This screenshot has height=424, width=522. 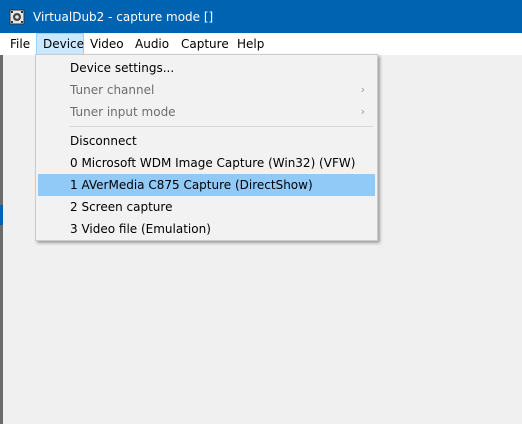 What do you see at coordinates (250, 44) in the screenshot?
I see `menu-help: Help` at bounding box center [250, 44].